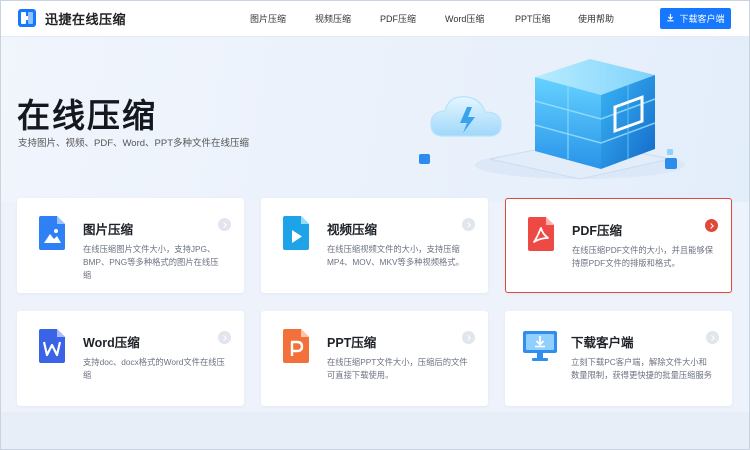 The height and width of the screenshot is (450, 750). What do you see at coordinates (352, 230) in the screenshot?
I see `card-title: 视频压缩` at bounding box center [352, 230].